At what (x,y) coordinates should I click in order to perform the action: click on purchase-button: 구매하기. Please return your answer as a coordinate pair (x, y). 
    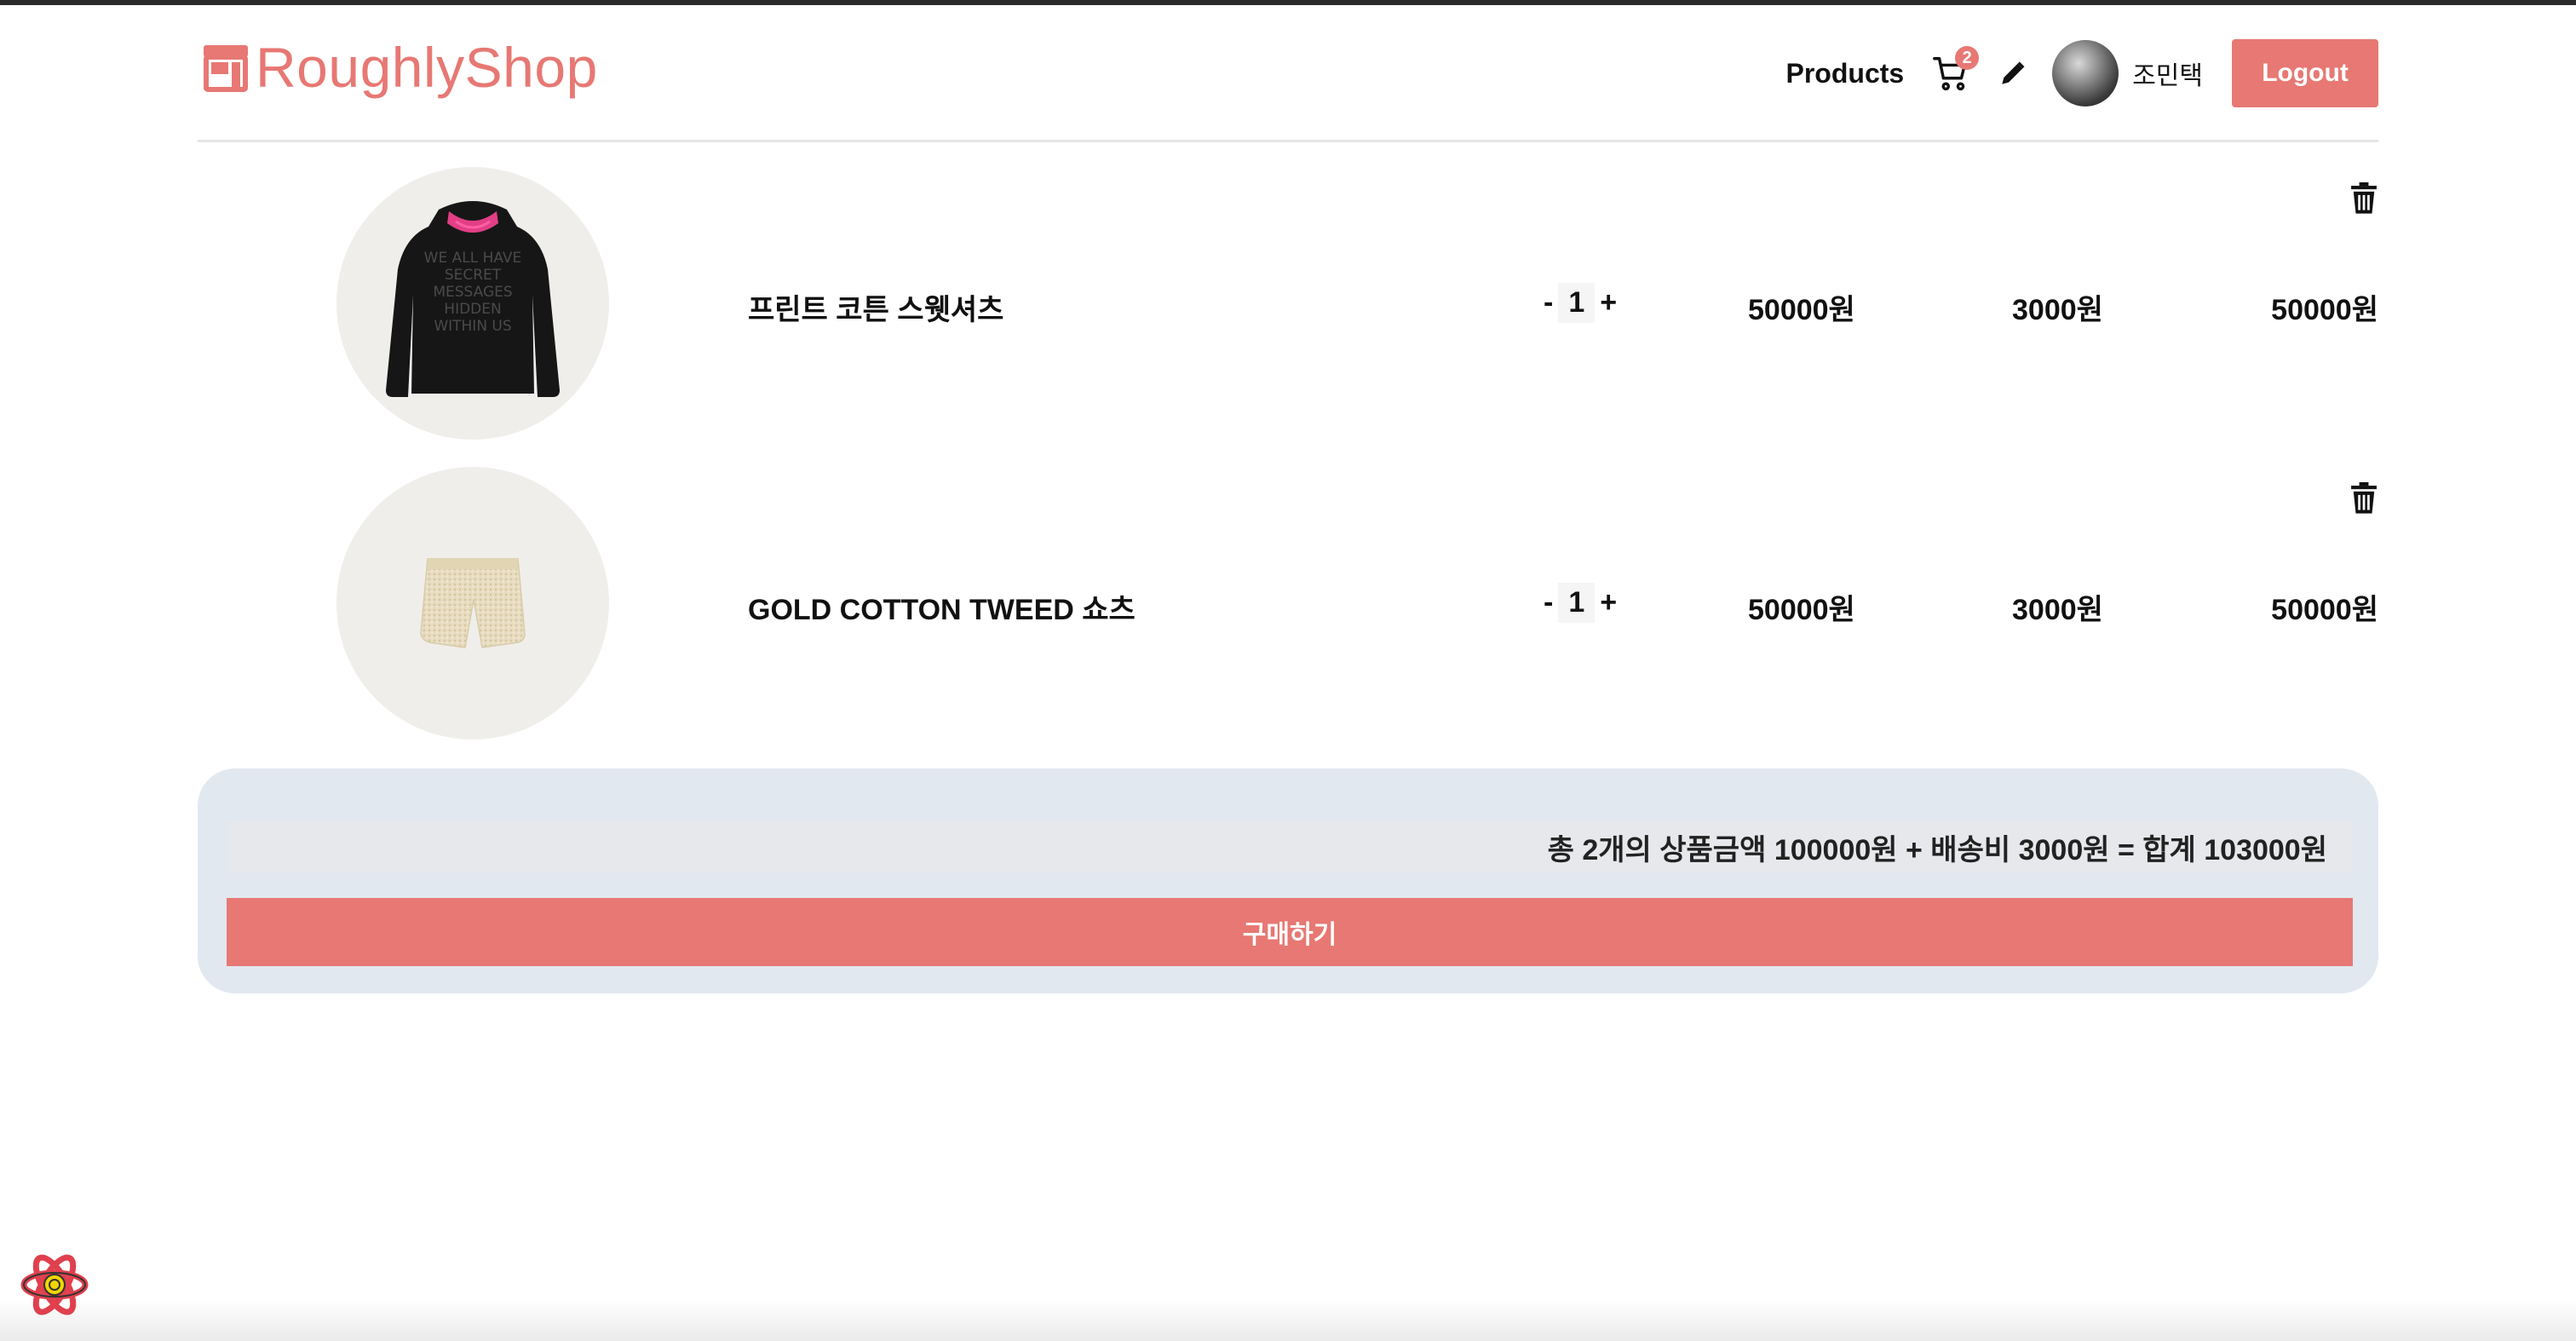
    Looking at the image, I should click on (1290, 932).